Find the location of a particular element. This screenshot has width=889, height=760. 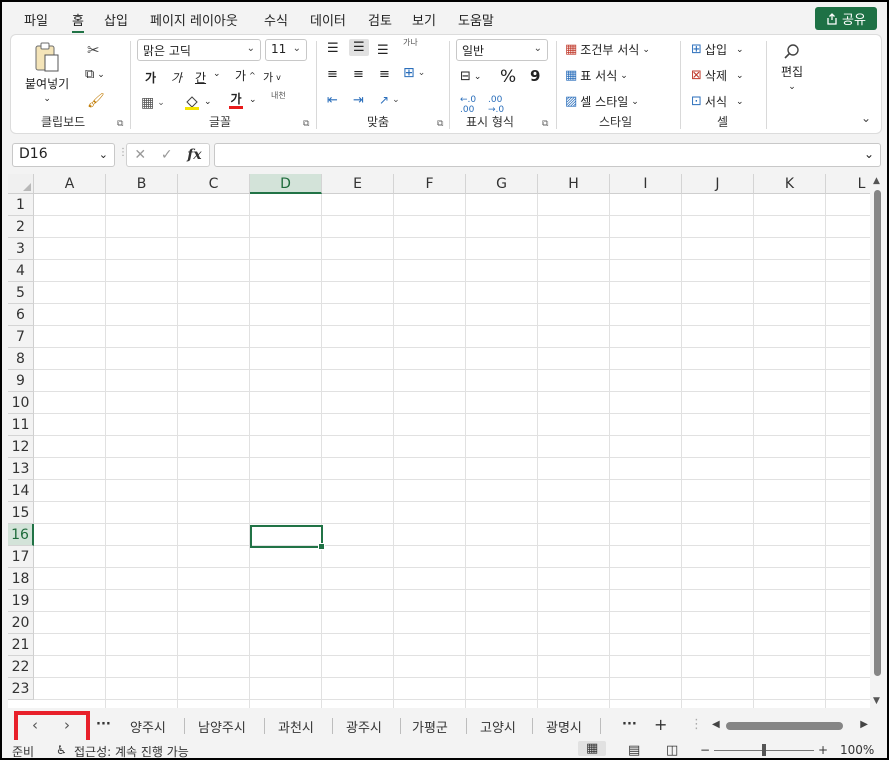

font-size-dropdown: 11 ⌄ is located at coordinates (286, 50).